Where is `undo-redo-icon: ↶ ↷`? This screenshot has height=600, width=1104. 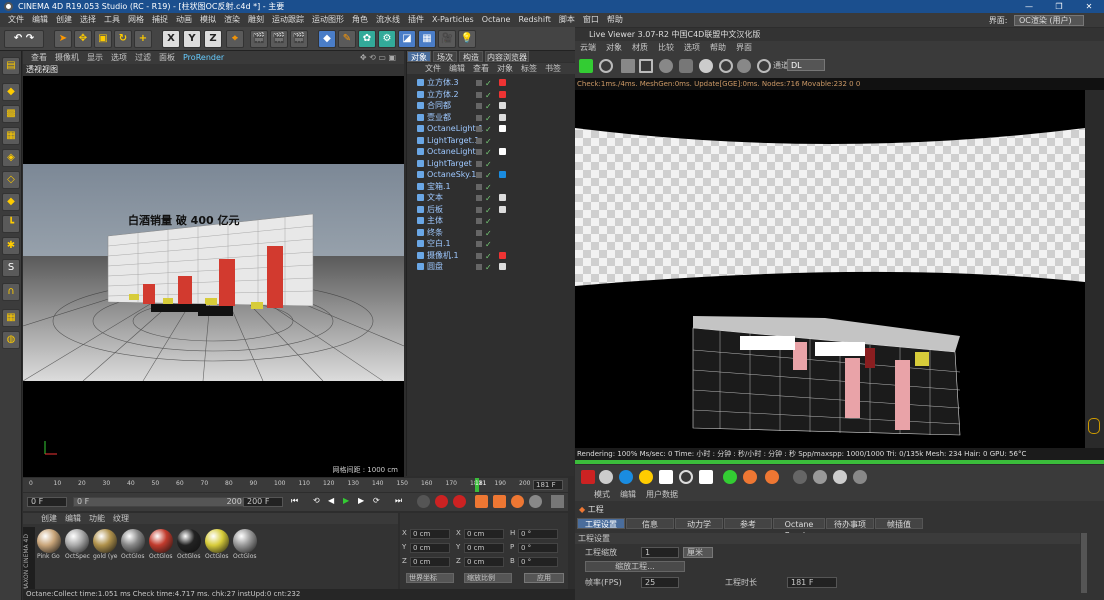 undo-redo-icon: ↶ ↷ is located at coordinates (24, 39).